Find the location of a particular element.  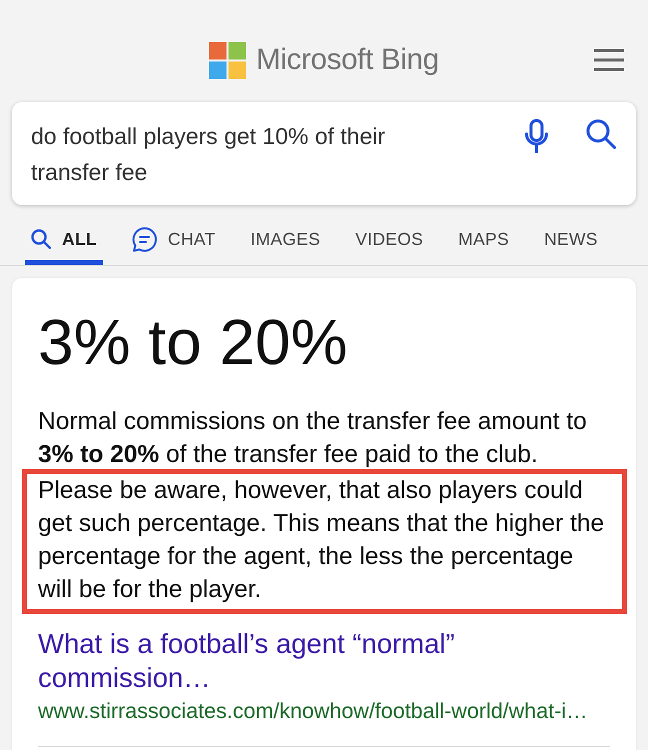

tab: CHAT is located at coordinates (174, 241).